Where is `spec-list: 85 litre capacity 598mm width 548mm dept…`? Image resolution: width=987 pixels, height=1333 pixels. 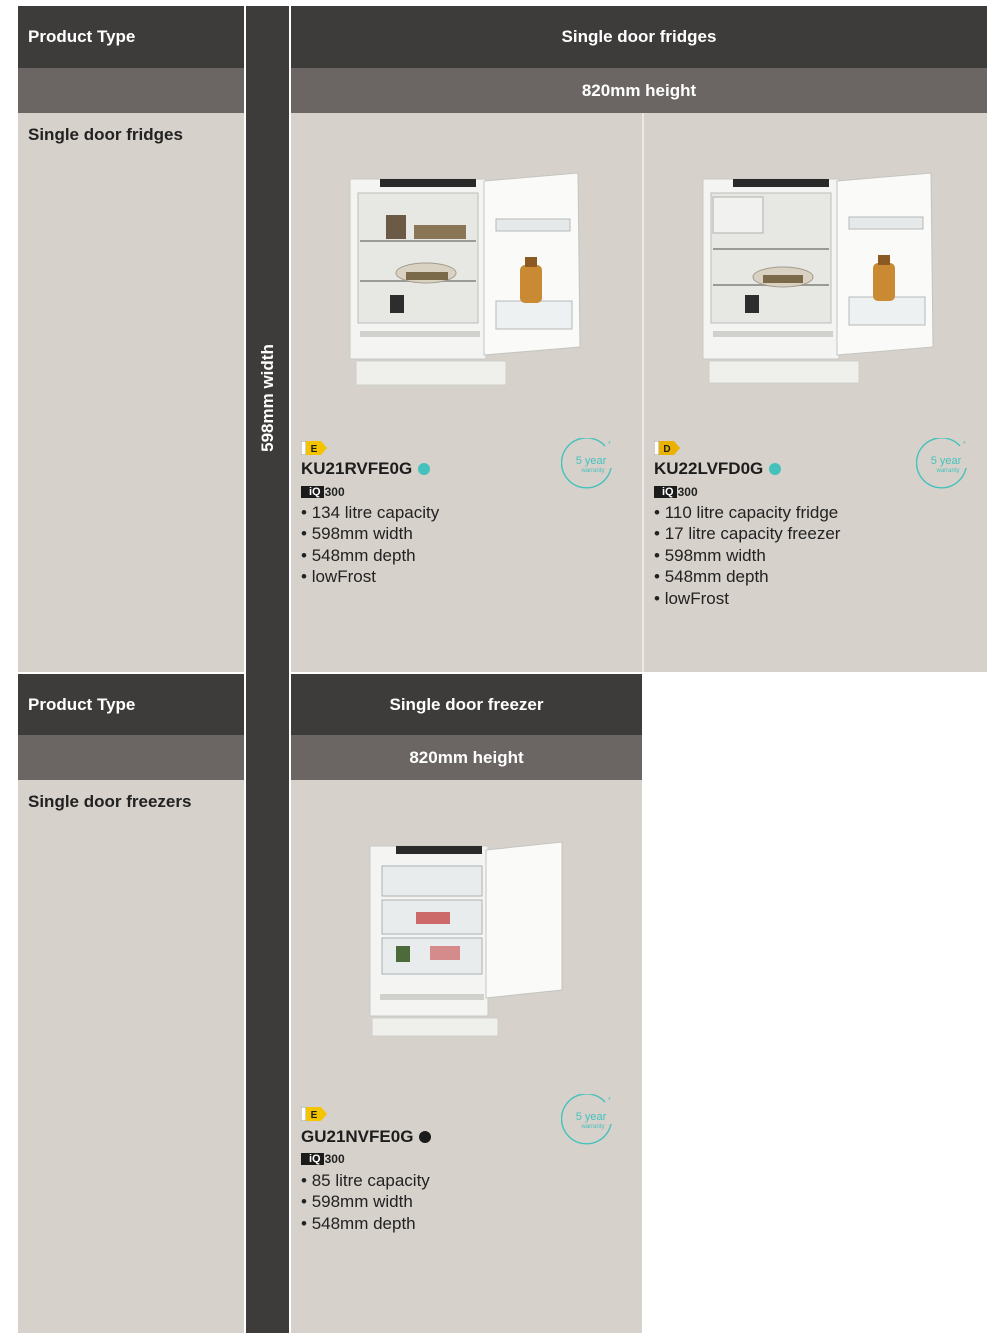 spec-list: 85 litre capacity 598mm width 548mm dept… is located at coordinates (365, 1202).